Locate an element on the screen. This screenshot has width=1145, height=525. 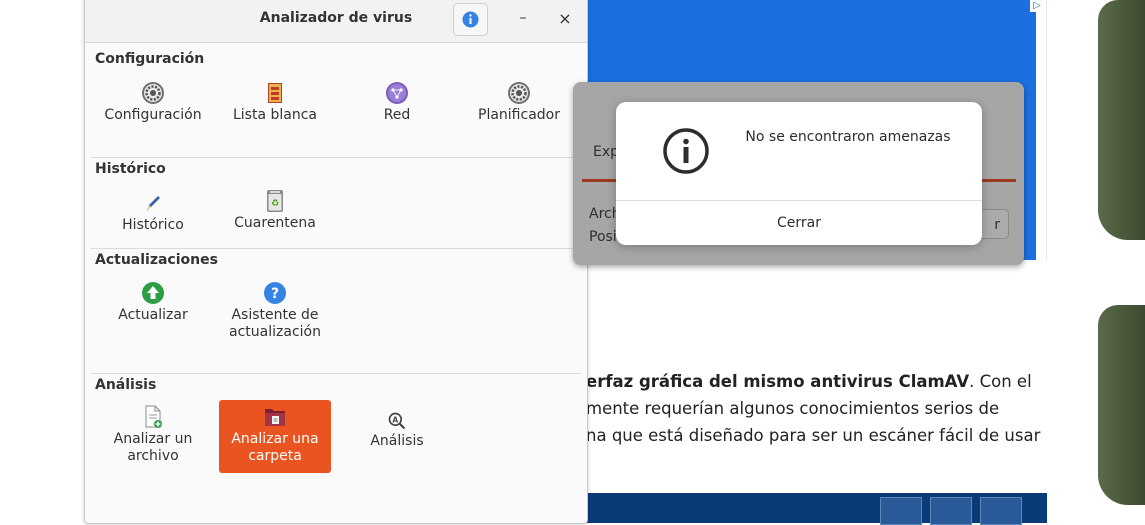
update-assistant-label: Asistente de actualización is located at coordinates (275, 324).